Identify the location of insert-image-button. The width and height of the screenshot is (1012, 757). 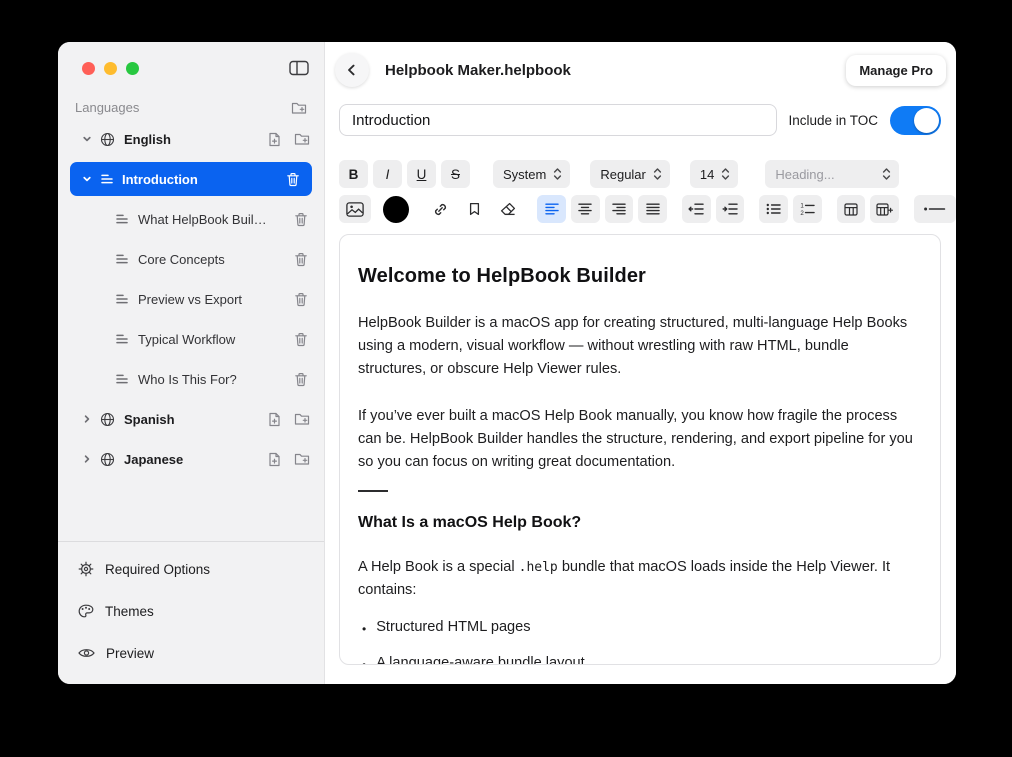
(355, 209).